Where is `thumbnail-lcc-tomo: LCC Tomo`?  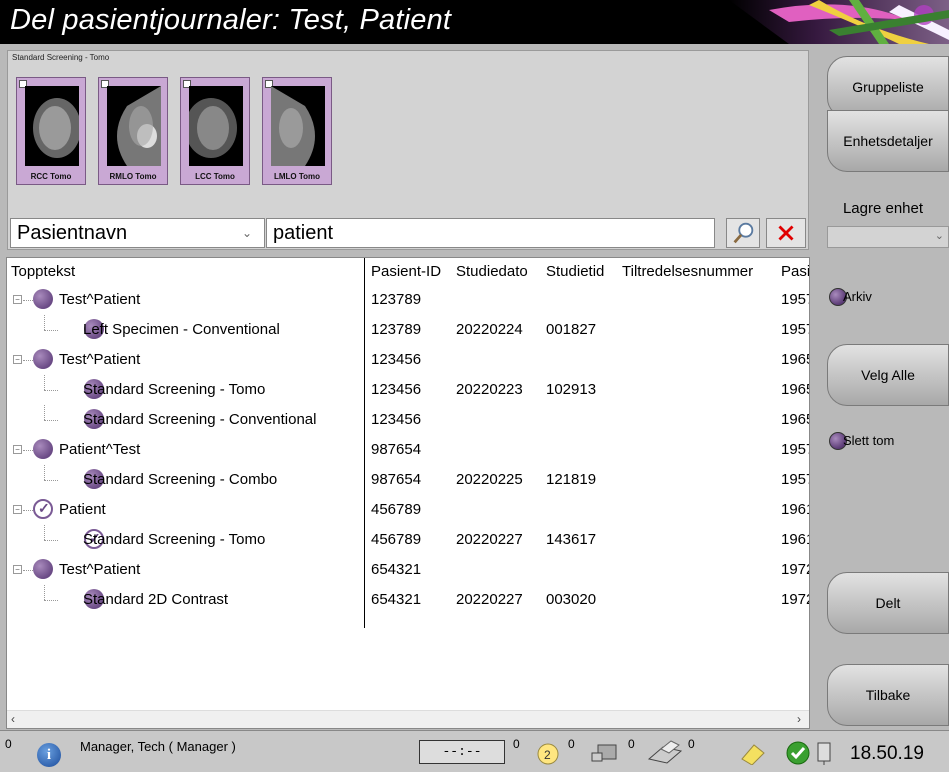 thumbnail-lcc-tomo: LCC Tomo is located at coordinates (215, 131).